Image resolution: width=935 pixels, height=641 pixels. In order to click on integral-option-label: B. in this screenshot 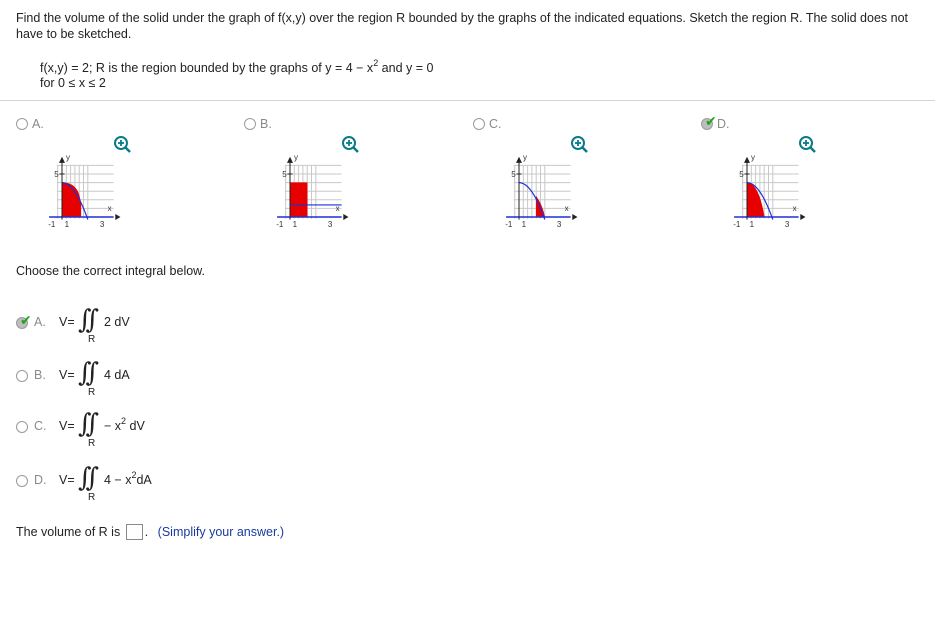, I will do `click(40, 375)`.